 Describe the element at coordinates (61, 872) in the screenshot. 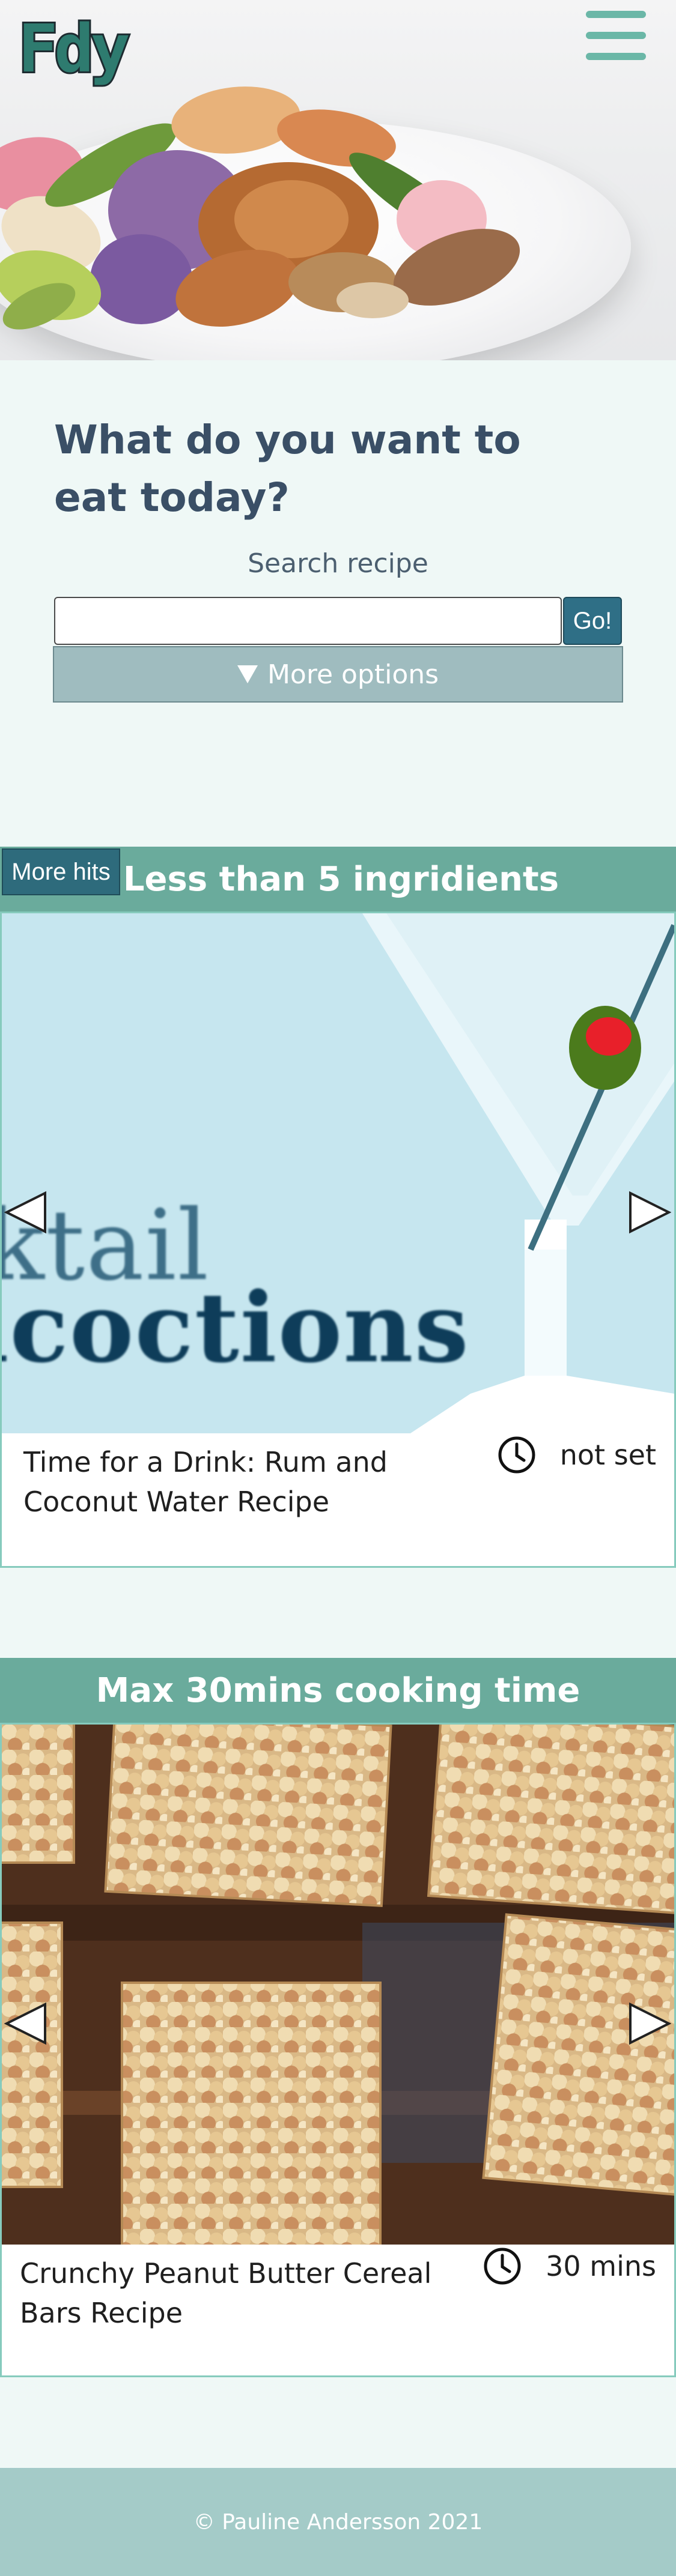

I see `more-hits-button: More hits` at that location.